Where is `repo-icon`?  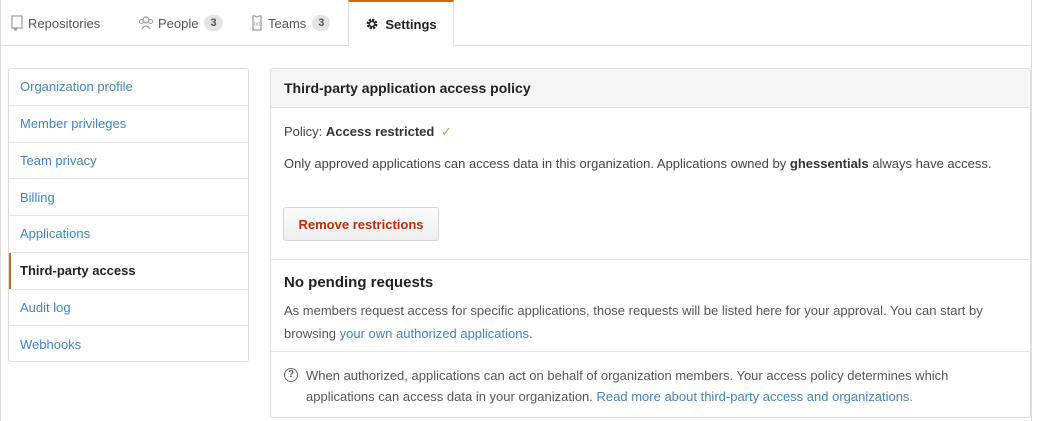
repo-icon is located at coordinates (17, 23).